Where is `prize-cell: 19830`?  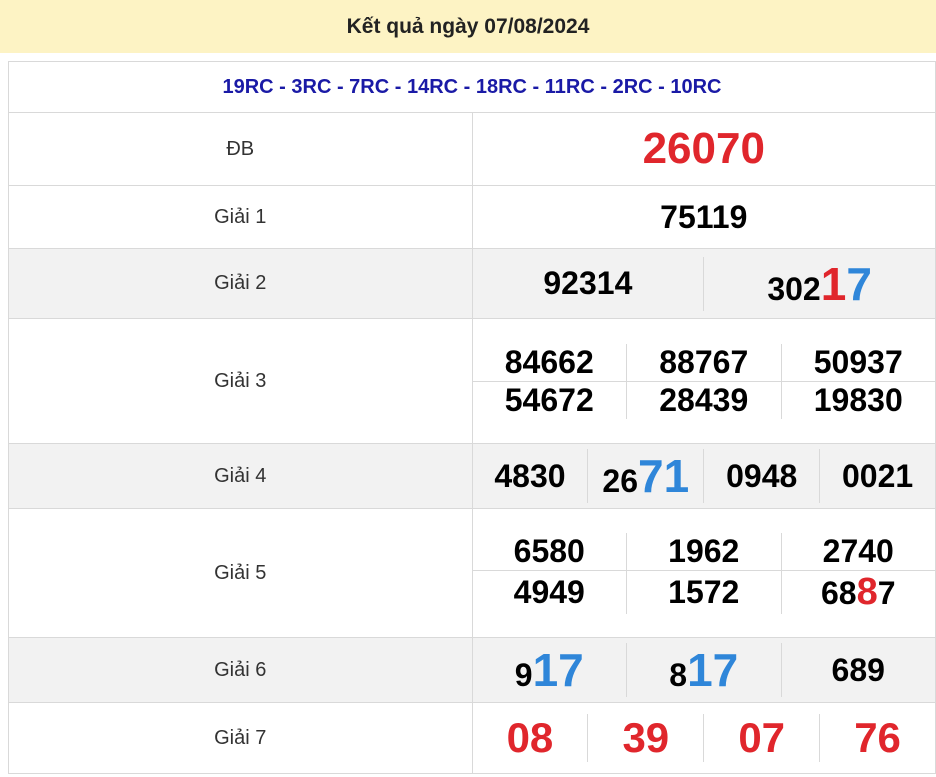 prize-cell: 19830 is located at coordinates (858, 400).